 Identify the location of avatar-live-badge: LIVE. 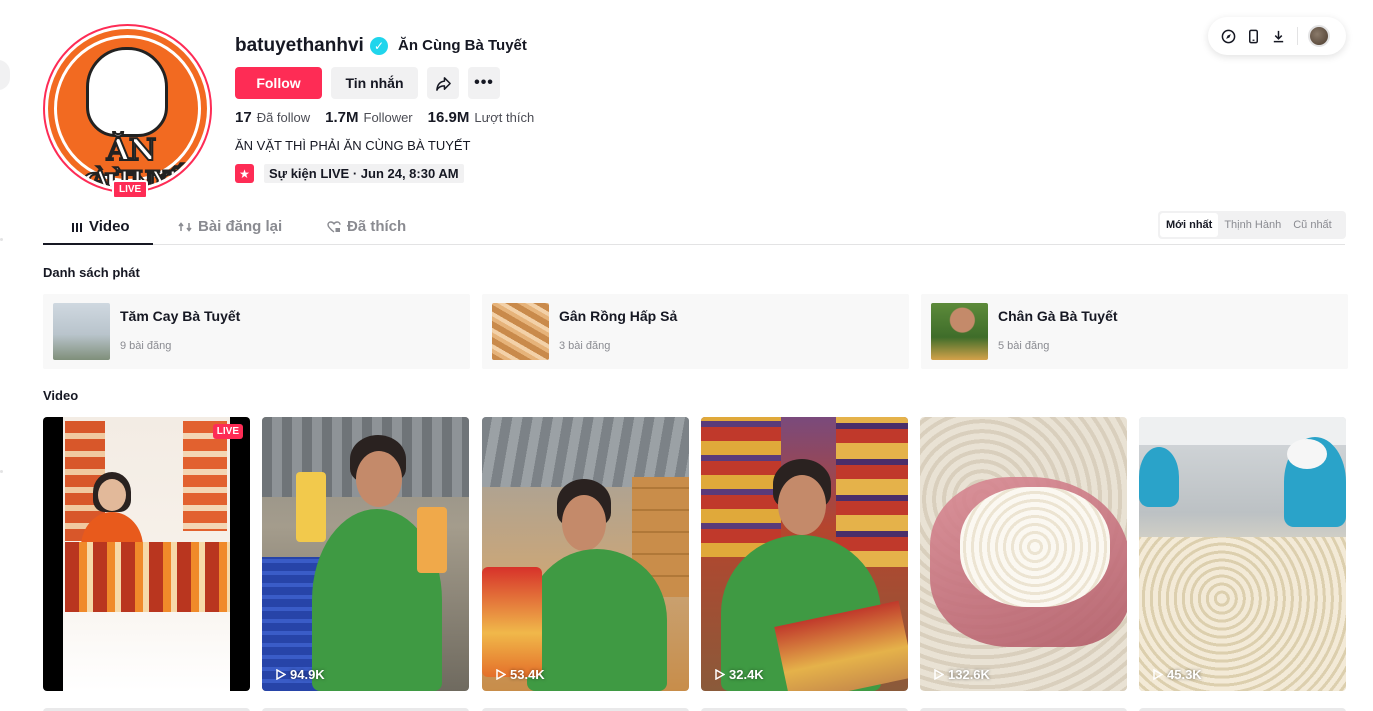
(130, 189).